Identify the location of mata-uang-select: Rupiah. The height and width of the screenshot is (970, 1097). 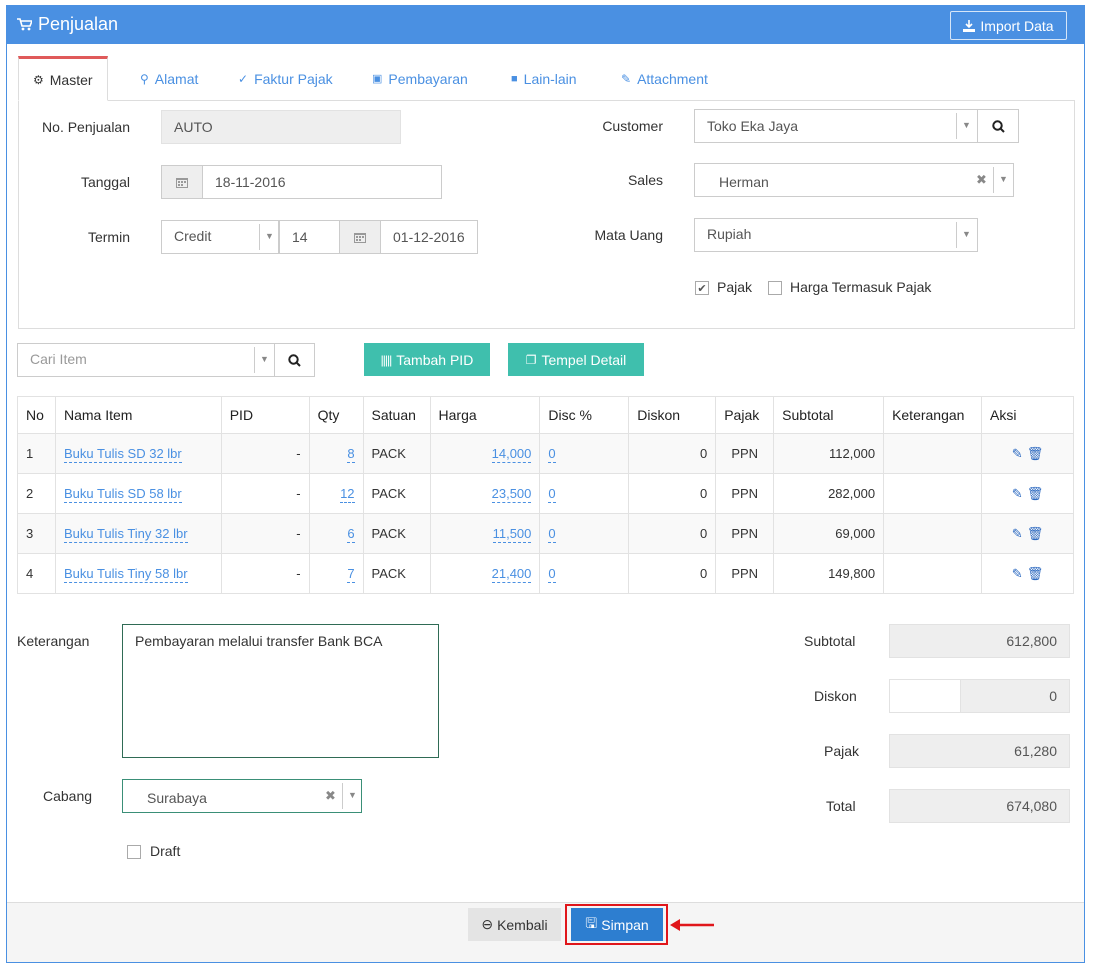
(836, 235).